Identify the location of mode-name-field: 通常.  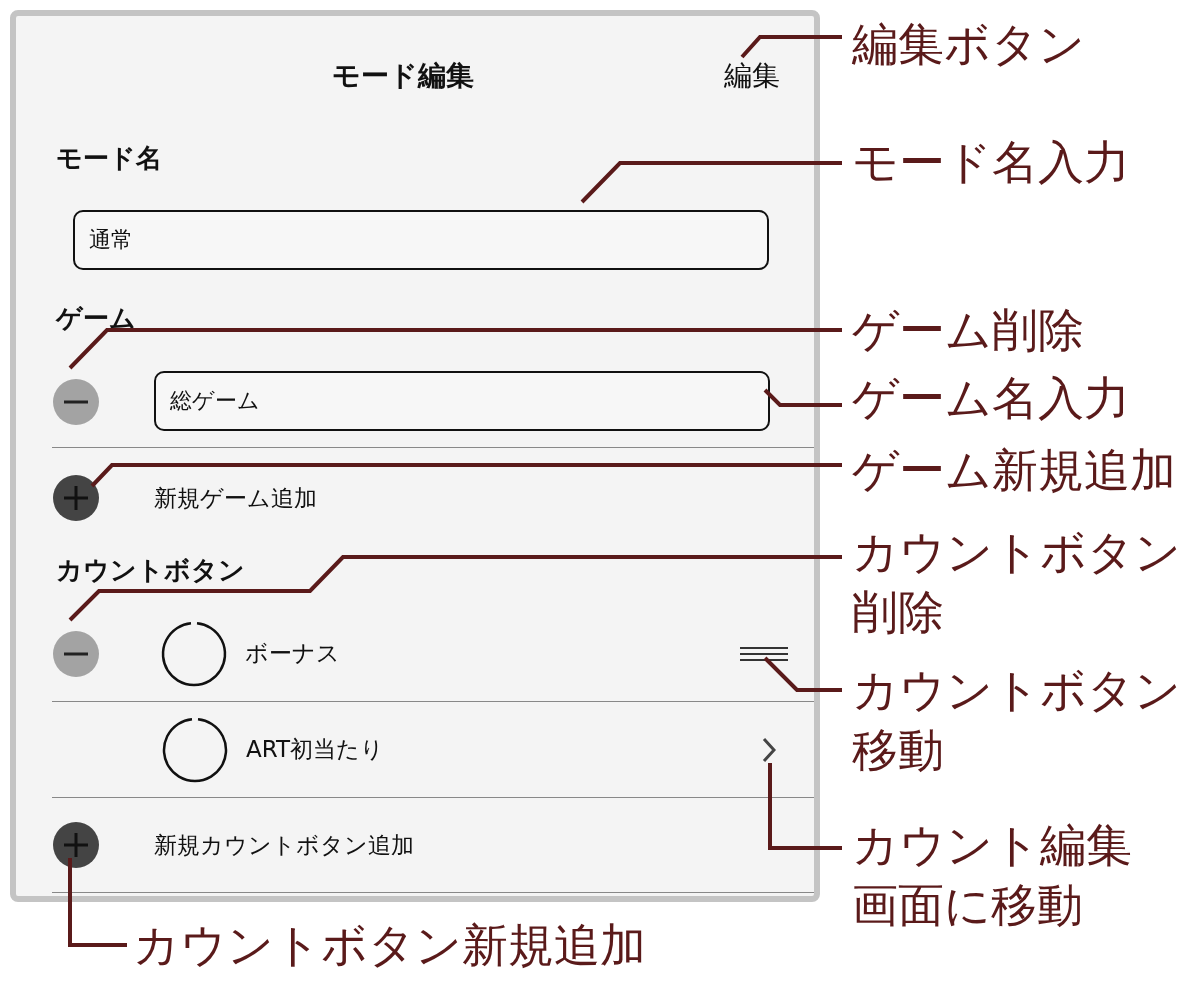
(421, 240).